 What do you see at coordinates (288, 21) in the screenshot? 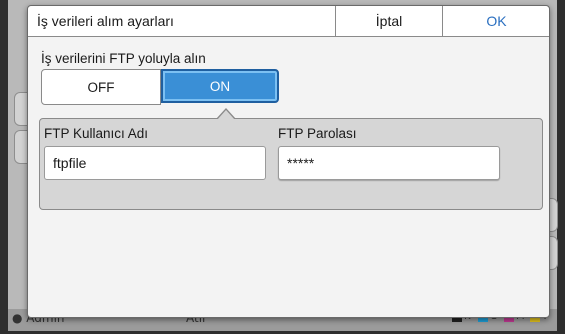
I see `dialog-header: İş verileri alım ayarları İptal OK` at bounding box center [288, 21].